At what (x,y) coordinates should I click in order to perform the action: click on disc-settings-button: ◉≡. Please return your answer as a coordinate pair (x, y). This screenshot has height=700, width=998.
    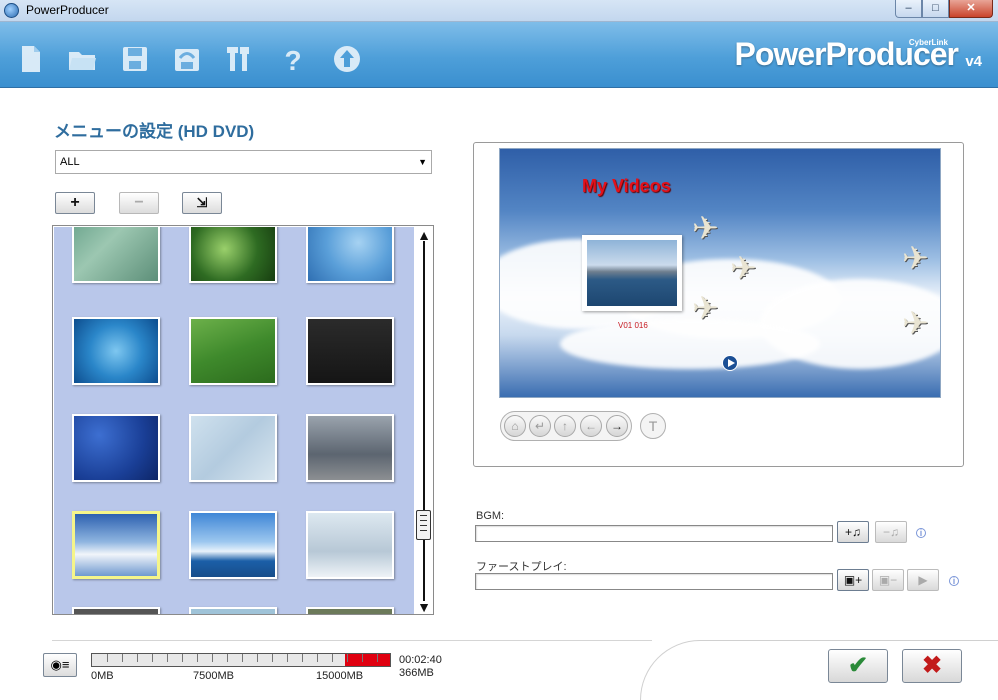
    Looking at the image, I should click on (60, 665).